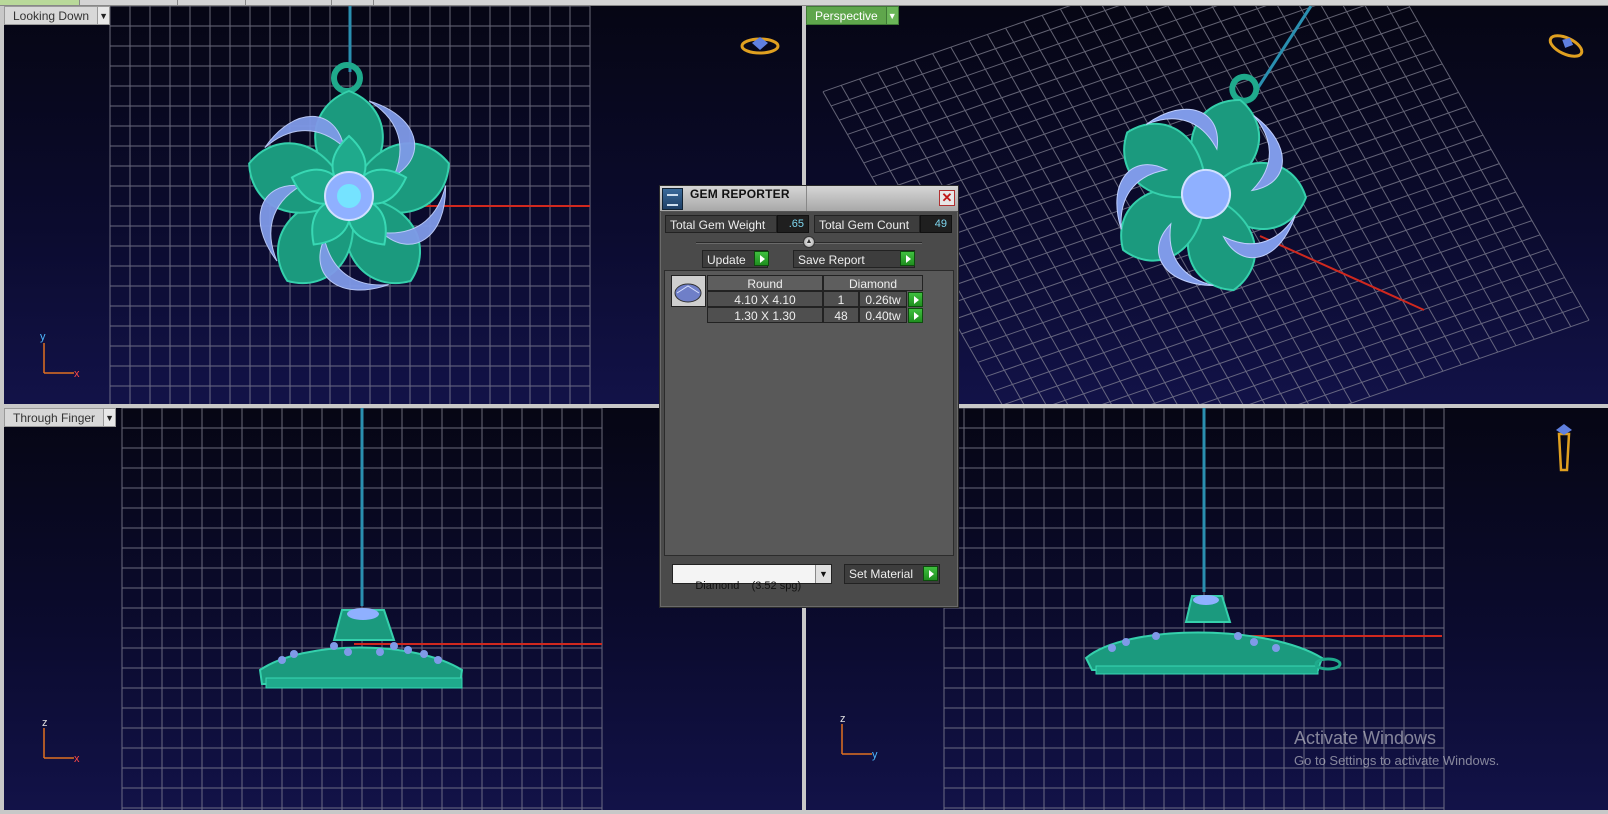 The image size is (1608, 814). I want to click on dialog-titlebar: GEM REPORTER ✕, so click(809, 199).